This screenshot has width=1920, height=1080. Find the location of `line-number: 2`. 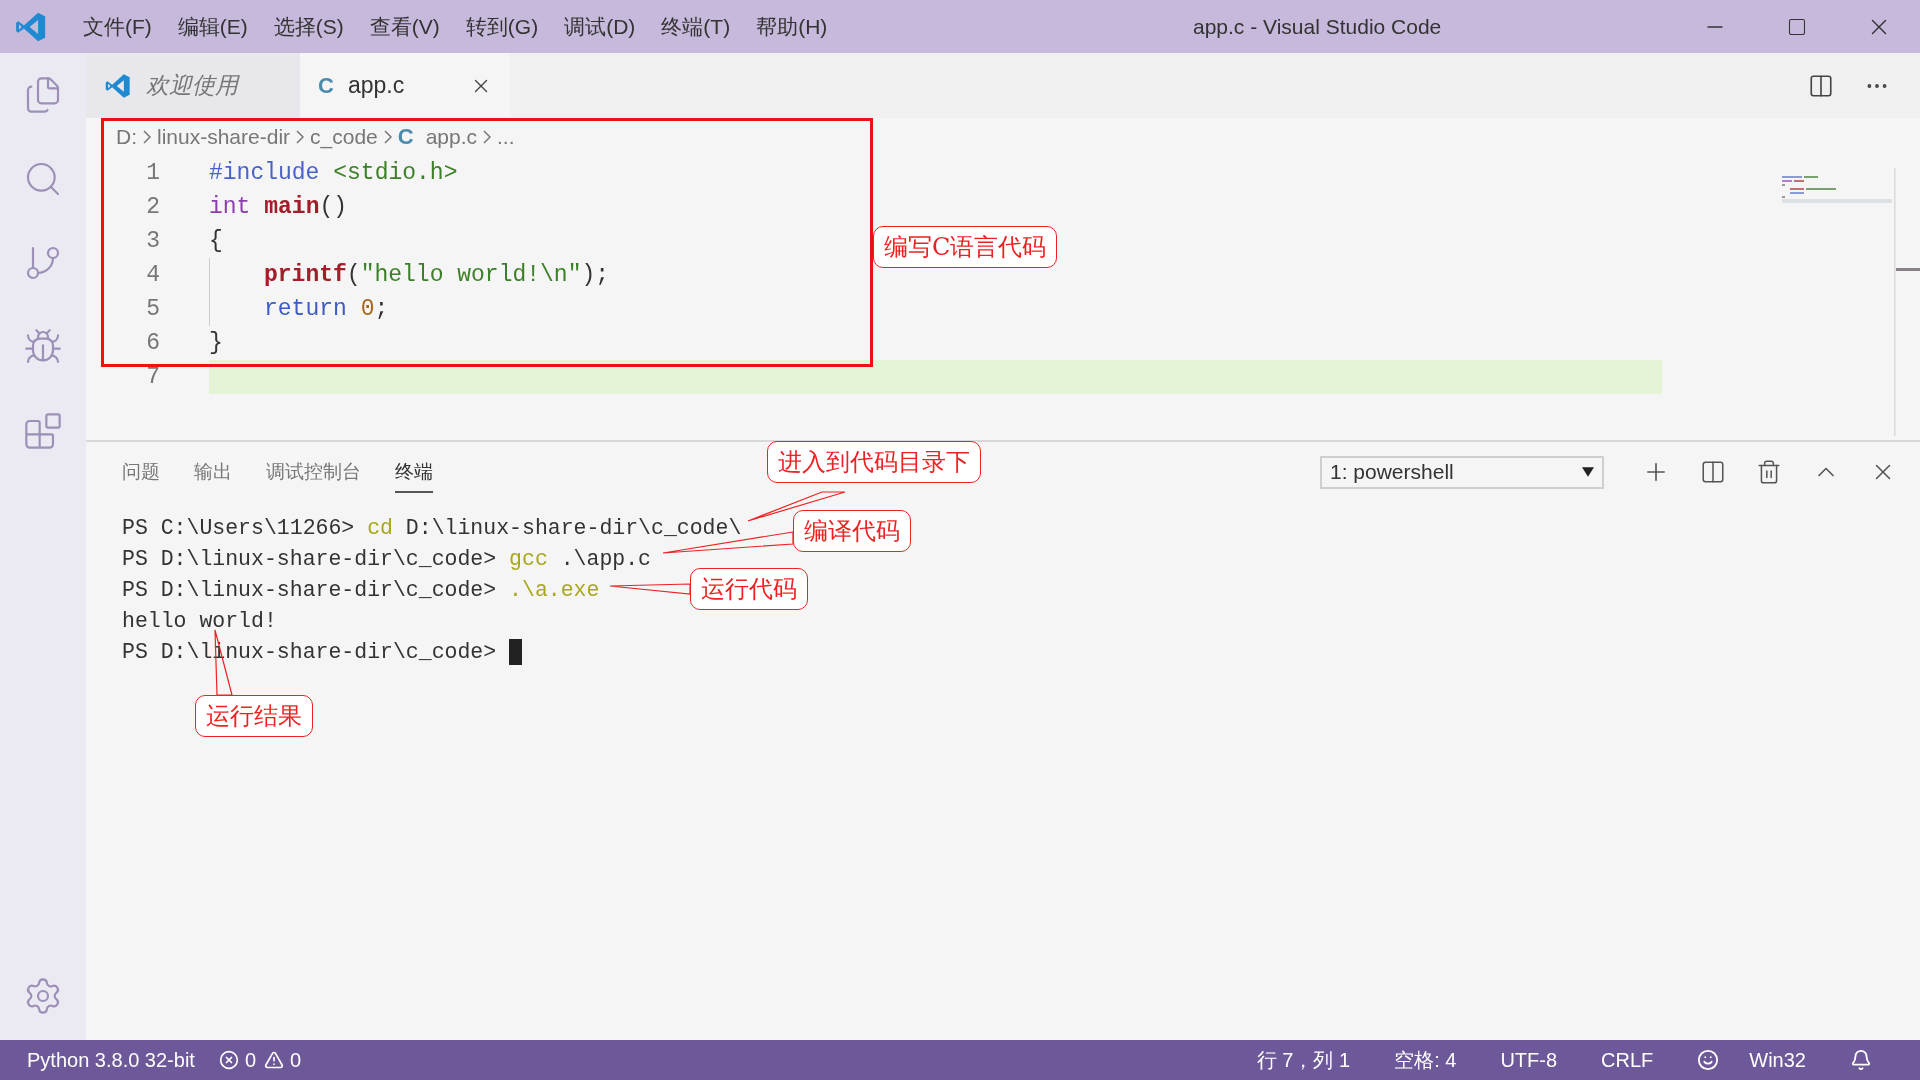

line-number: 2 is located at coordinates (152, 207).